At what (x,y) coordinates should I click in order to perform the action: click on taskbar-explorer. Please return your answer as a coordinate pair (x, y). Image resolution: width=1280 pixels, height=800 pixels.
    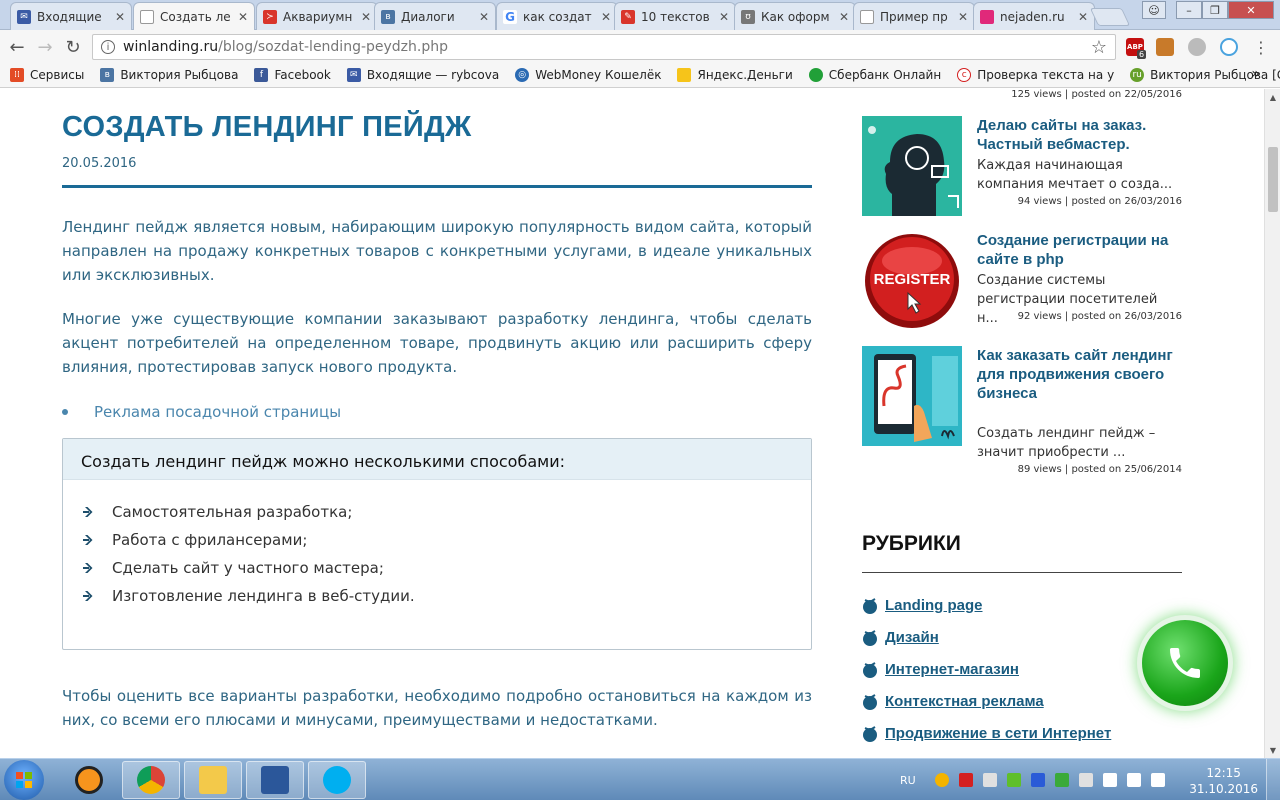
    Looking at the image, I should click on (213, 780).